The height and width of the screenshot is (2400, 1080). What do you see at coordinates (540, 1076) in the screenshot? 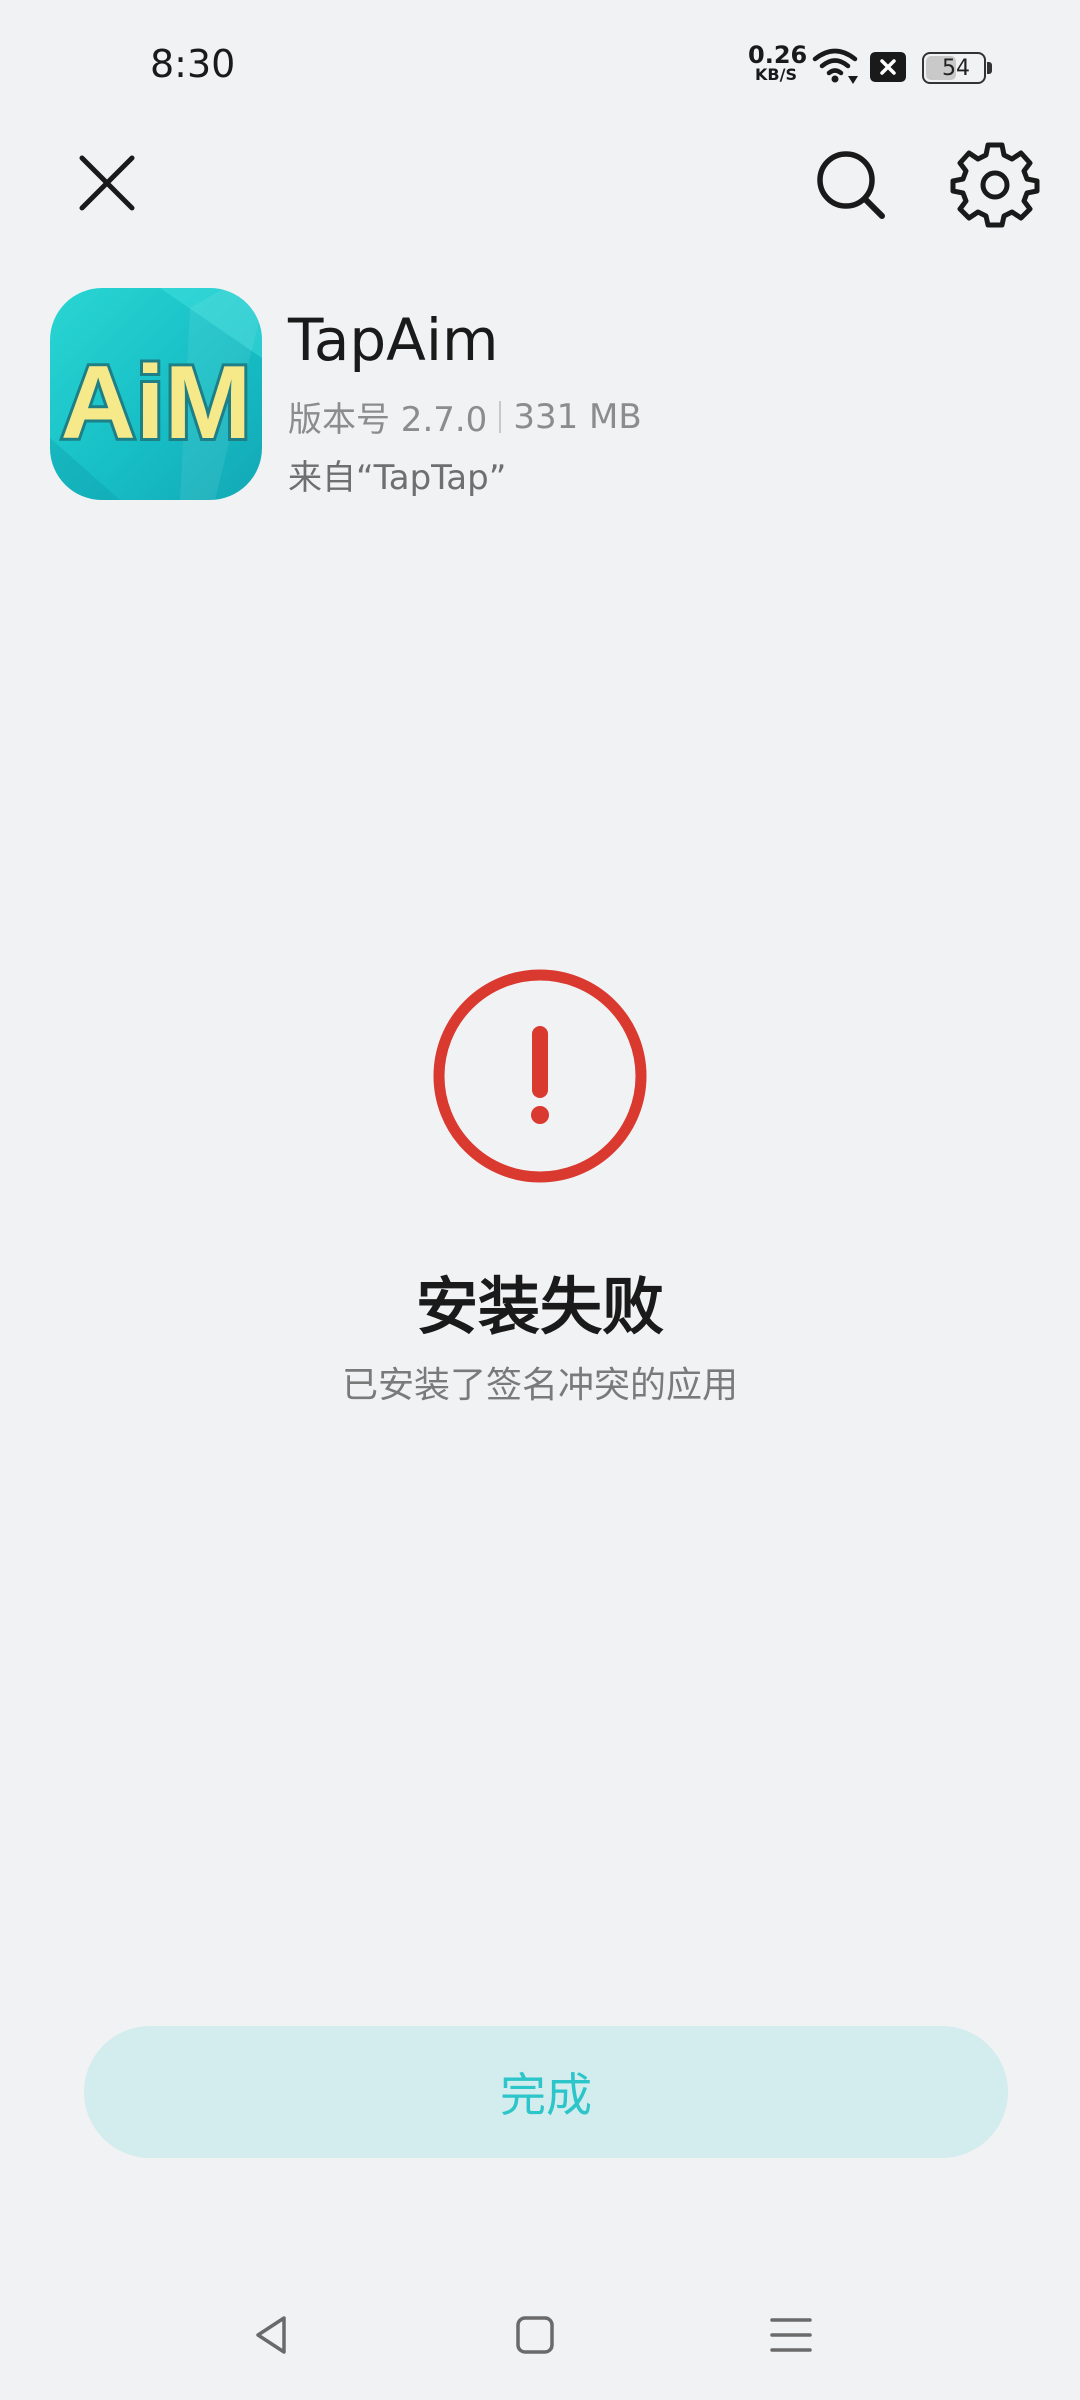
I see `error-icon` at bounding box center [540, 1076].